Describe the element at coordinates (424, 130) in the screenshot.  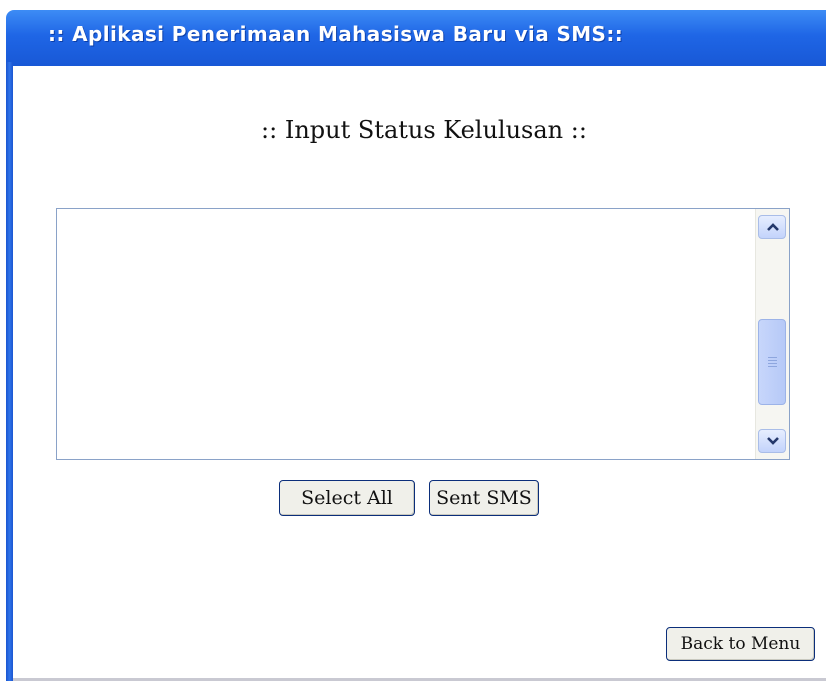
I see `page-title: :: Input Status Kelulusan ::` at that location.